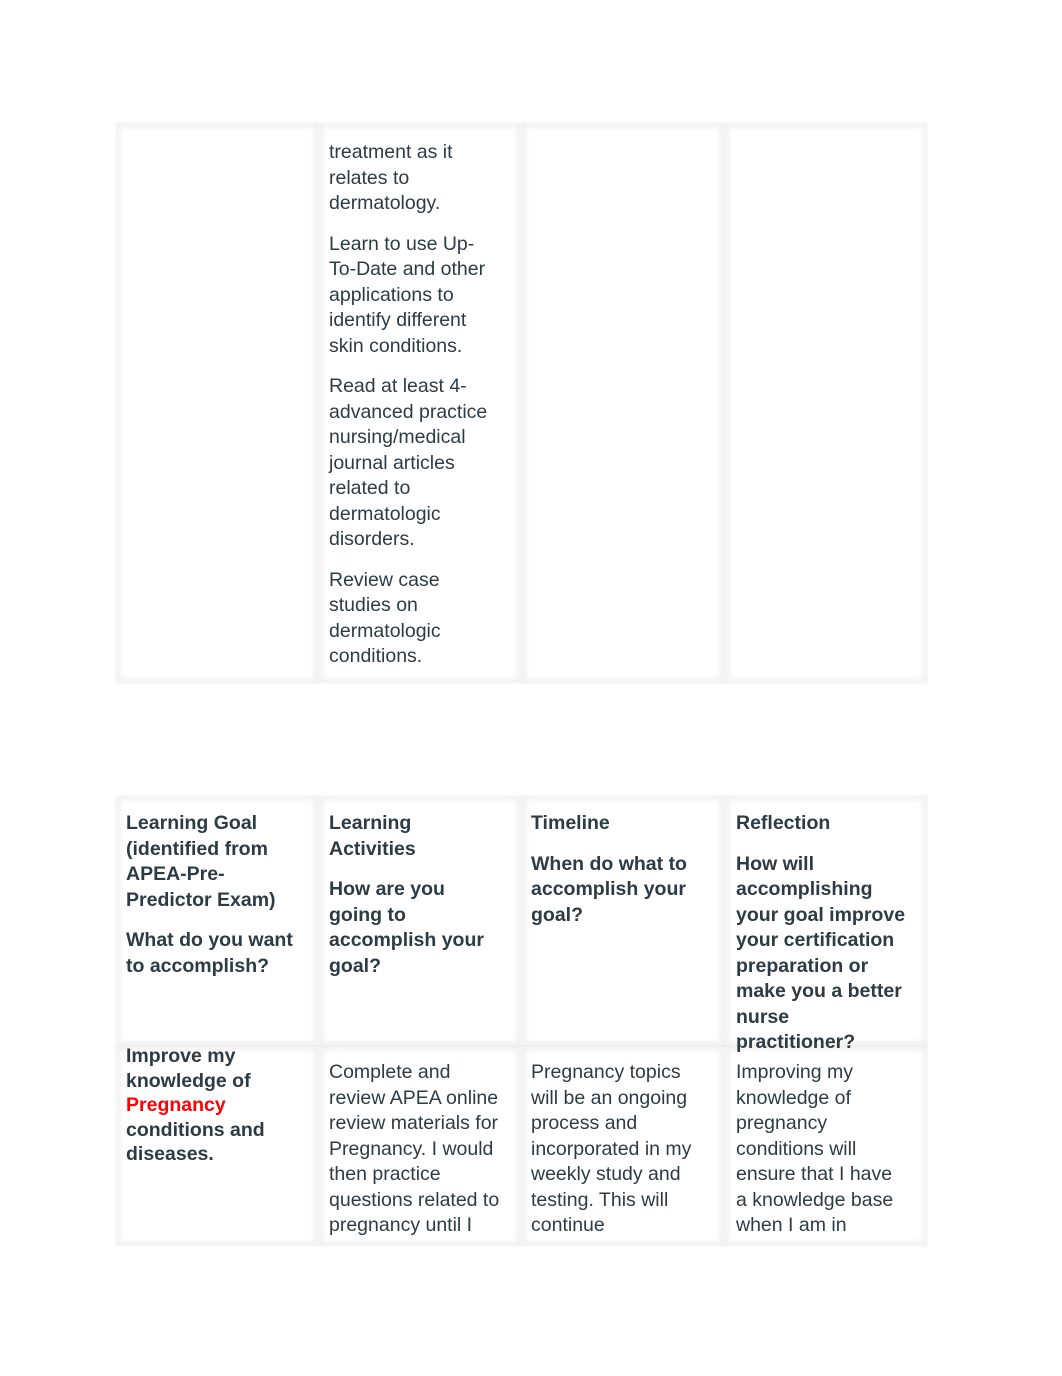 This screenshot has width=1062, height=1376. I want to click on text-line: nurse, so click(763, 1016).